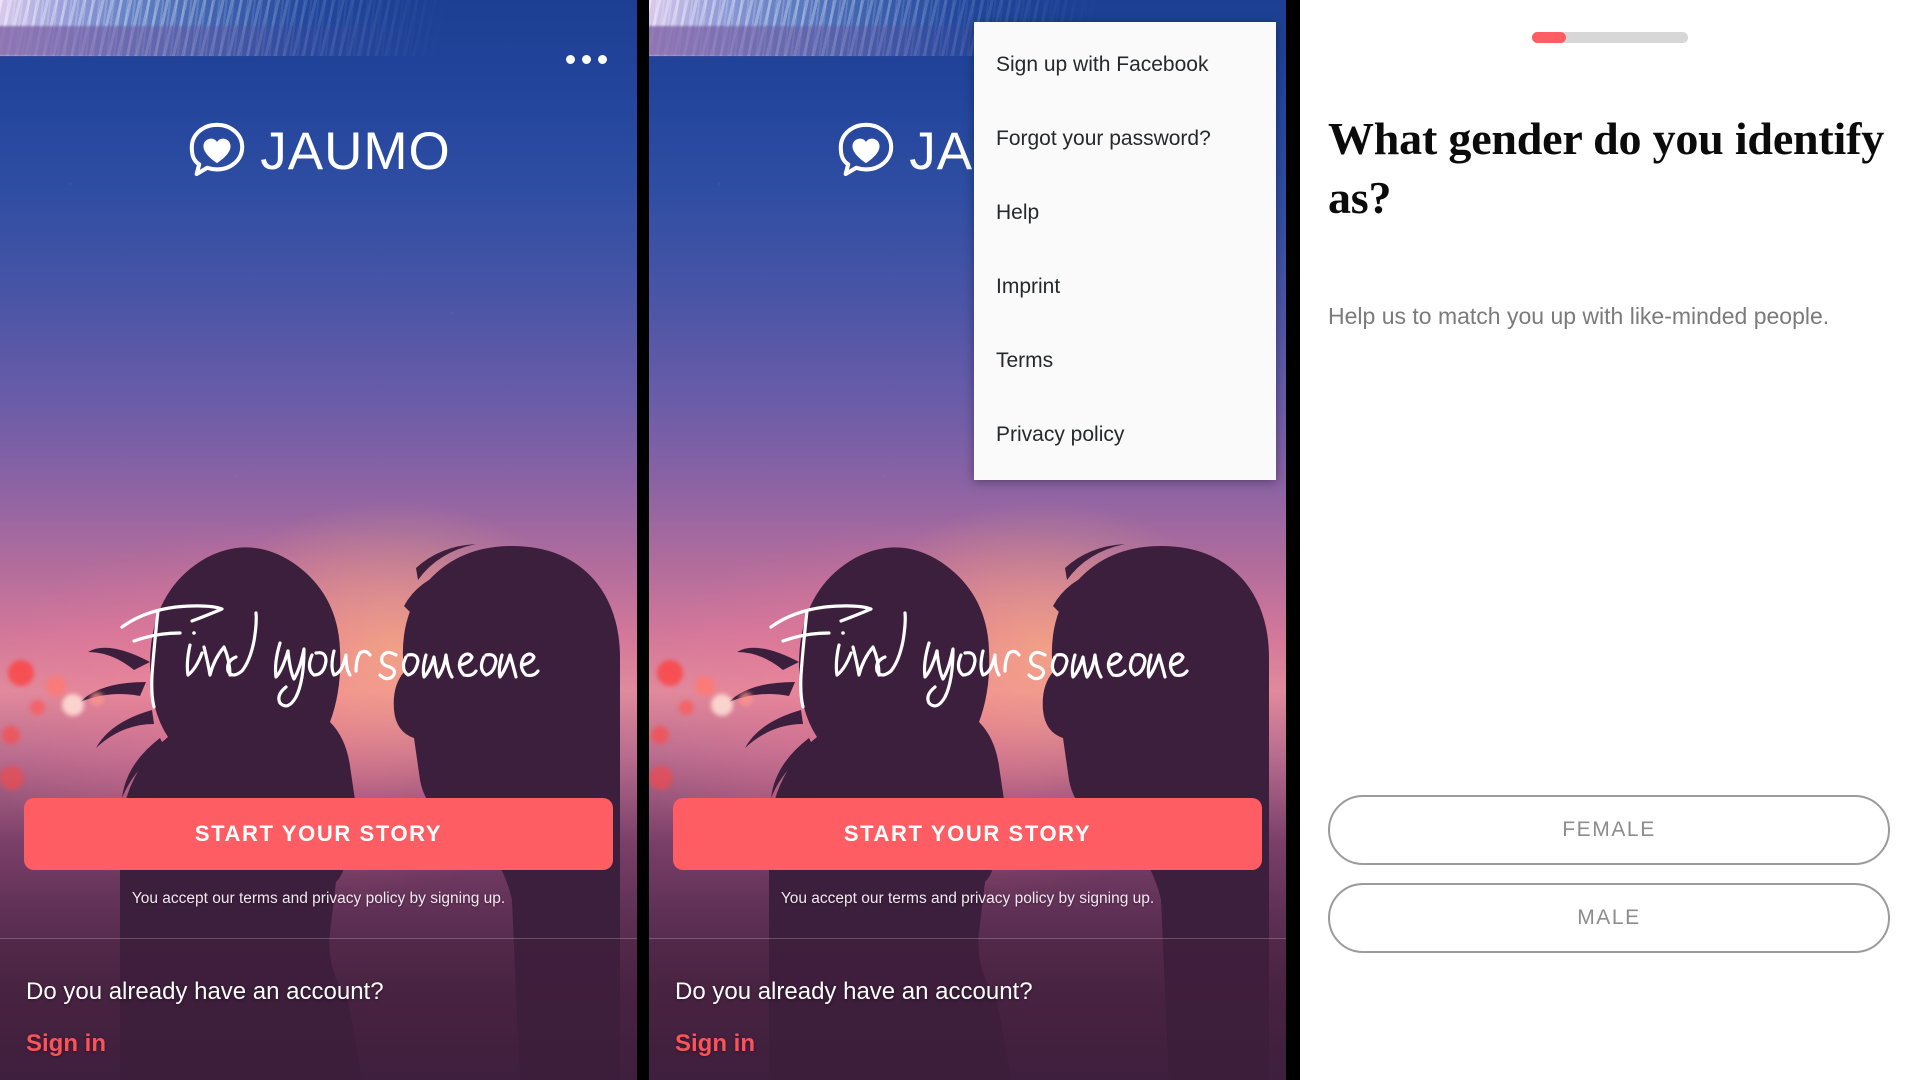  Describe the element at coordinates (1549, 37) in the screenshot. I see `onboarding-progress-fill` at that location.